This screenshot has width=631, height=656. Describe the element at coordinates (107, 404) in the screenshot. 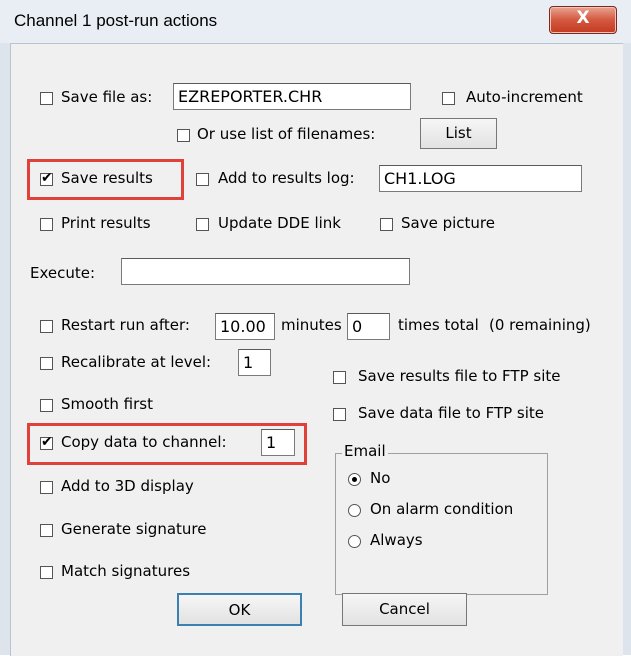

I see `smooth-first-label: Smooth first` at that location.